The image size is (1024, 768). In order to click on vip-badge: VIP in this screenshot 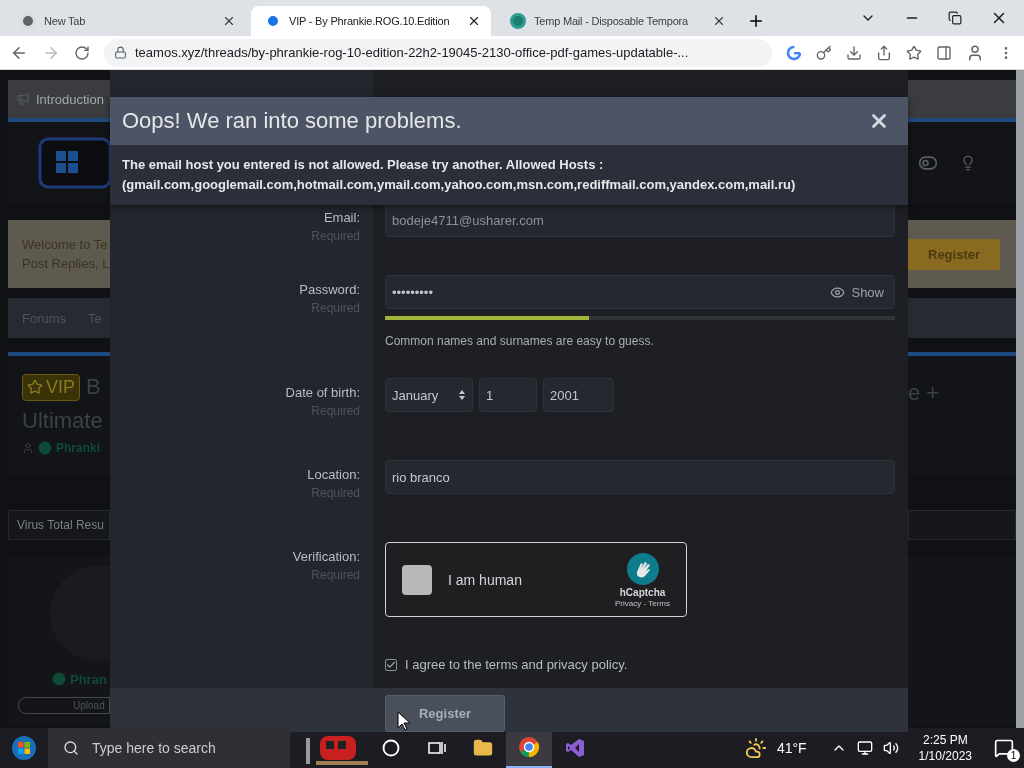, I will do `click(51, 387)`.